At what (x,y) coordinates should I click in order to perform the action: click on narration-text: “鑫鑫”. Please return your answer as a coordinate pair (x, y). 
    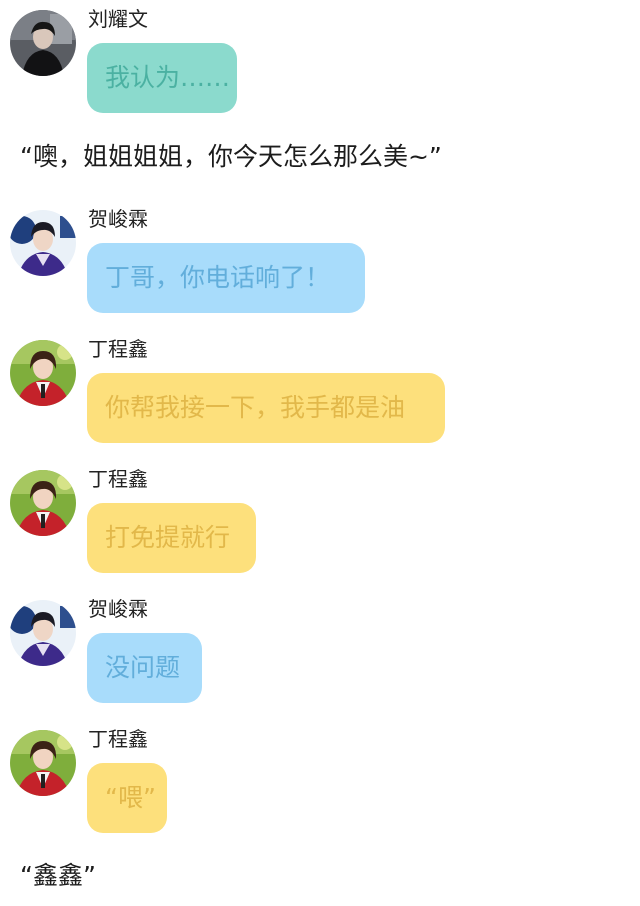
    Looking at the image, I should click on (58, 875).